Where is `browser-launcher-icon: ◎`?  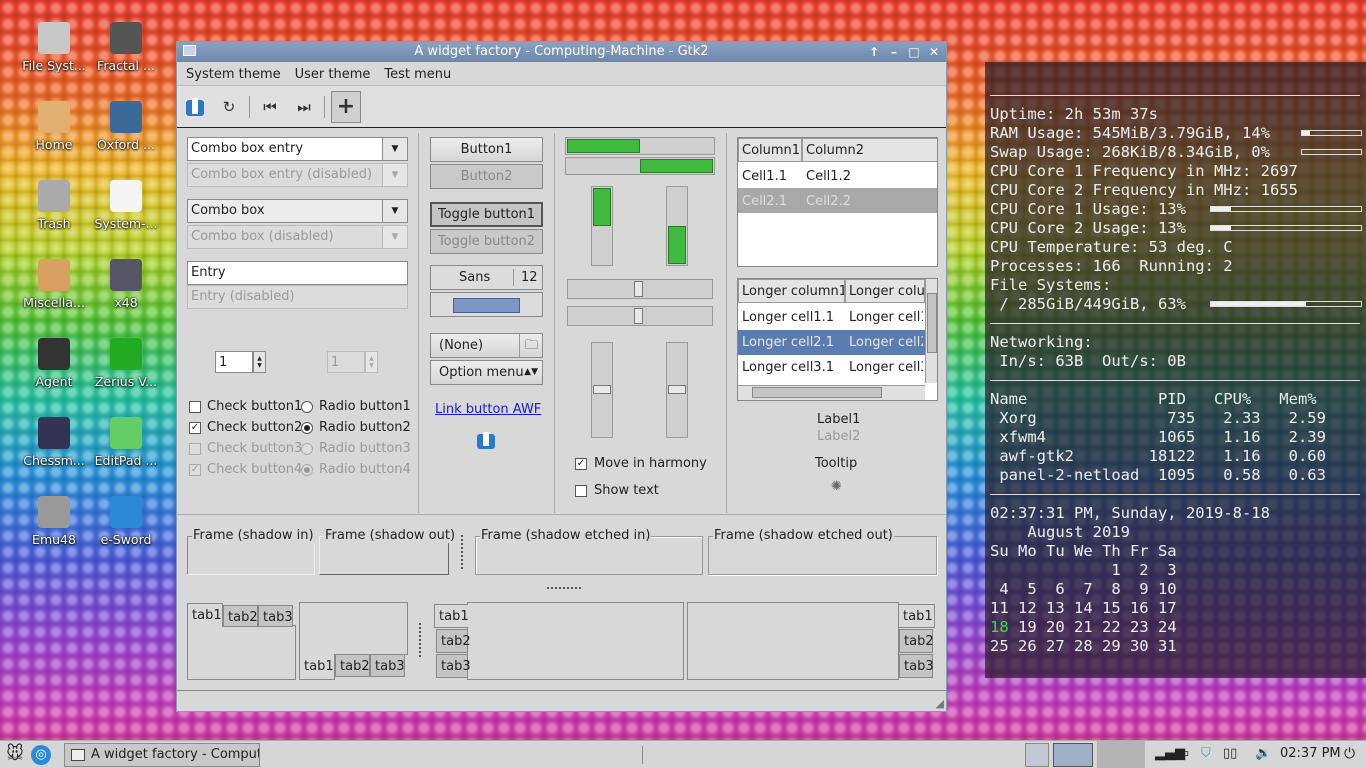 browser-launcher-icon: ◎ is located at coordinates (41, 755).